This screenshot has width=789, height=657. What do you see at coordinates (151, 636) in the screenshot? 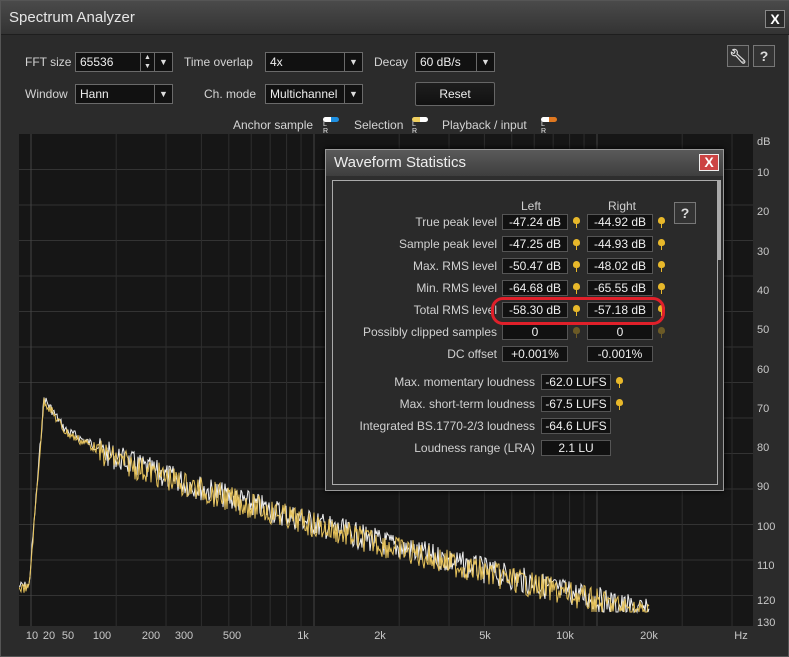
I see `x-tick-label: 200` at bounding box center [151, 636].